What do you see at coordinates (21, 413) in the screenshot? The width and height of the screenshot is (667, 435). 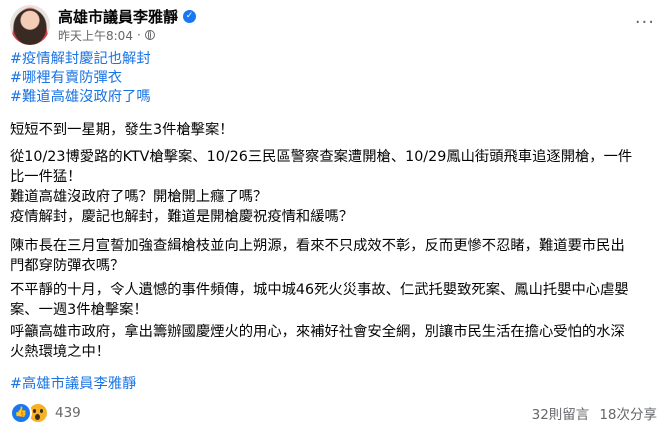 I see `like-reaction-icon: 👍` at bounding box center [21, 413].